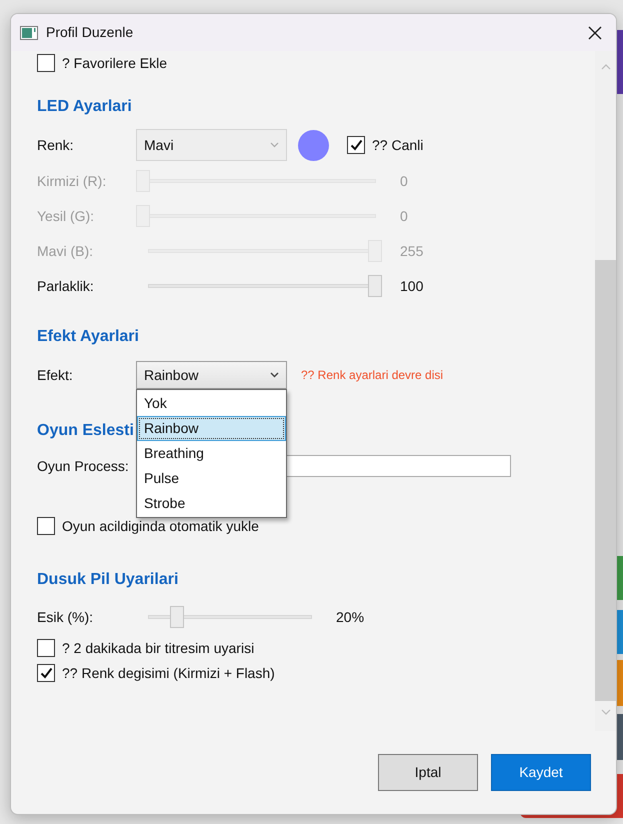 Image resolution: width=623 pixels, height=824 pixels. Describe the element at coordinates (160, 526) in the screenshot. I see `checkbox-label: Oyun acildiginda otomatik yukle` at that location.